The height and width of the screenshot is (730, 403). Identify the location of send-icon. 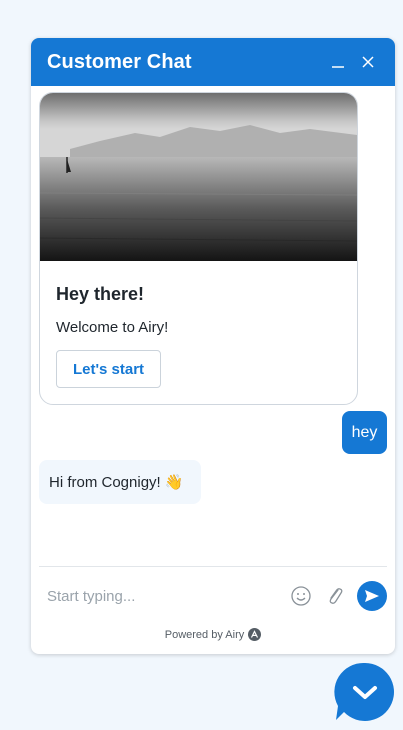
(372, 596).